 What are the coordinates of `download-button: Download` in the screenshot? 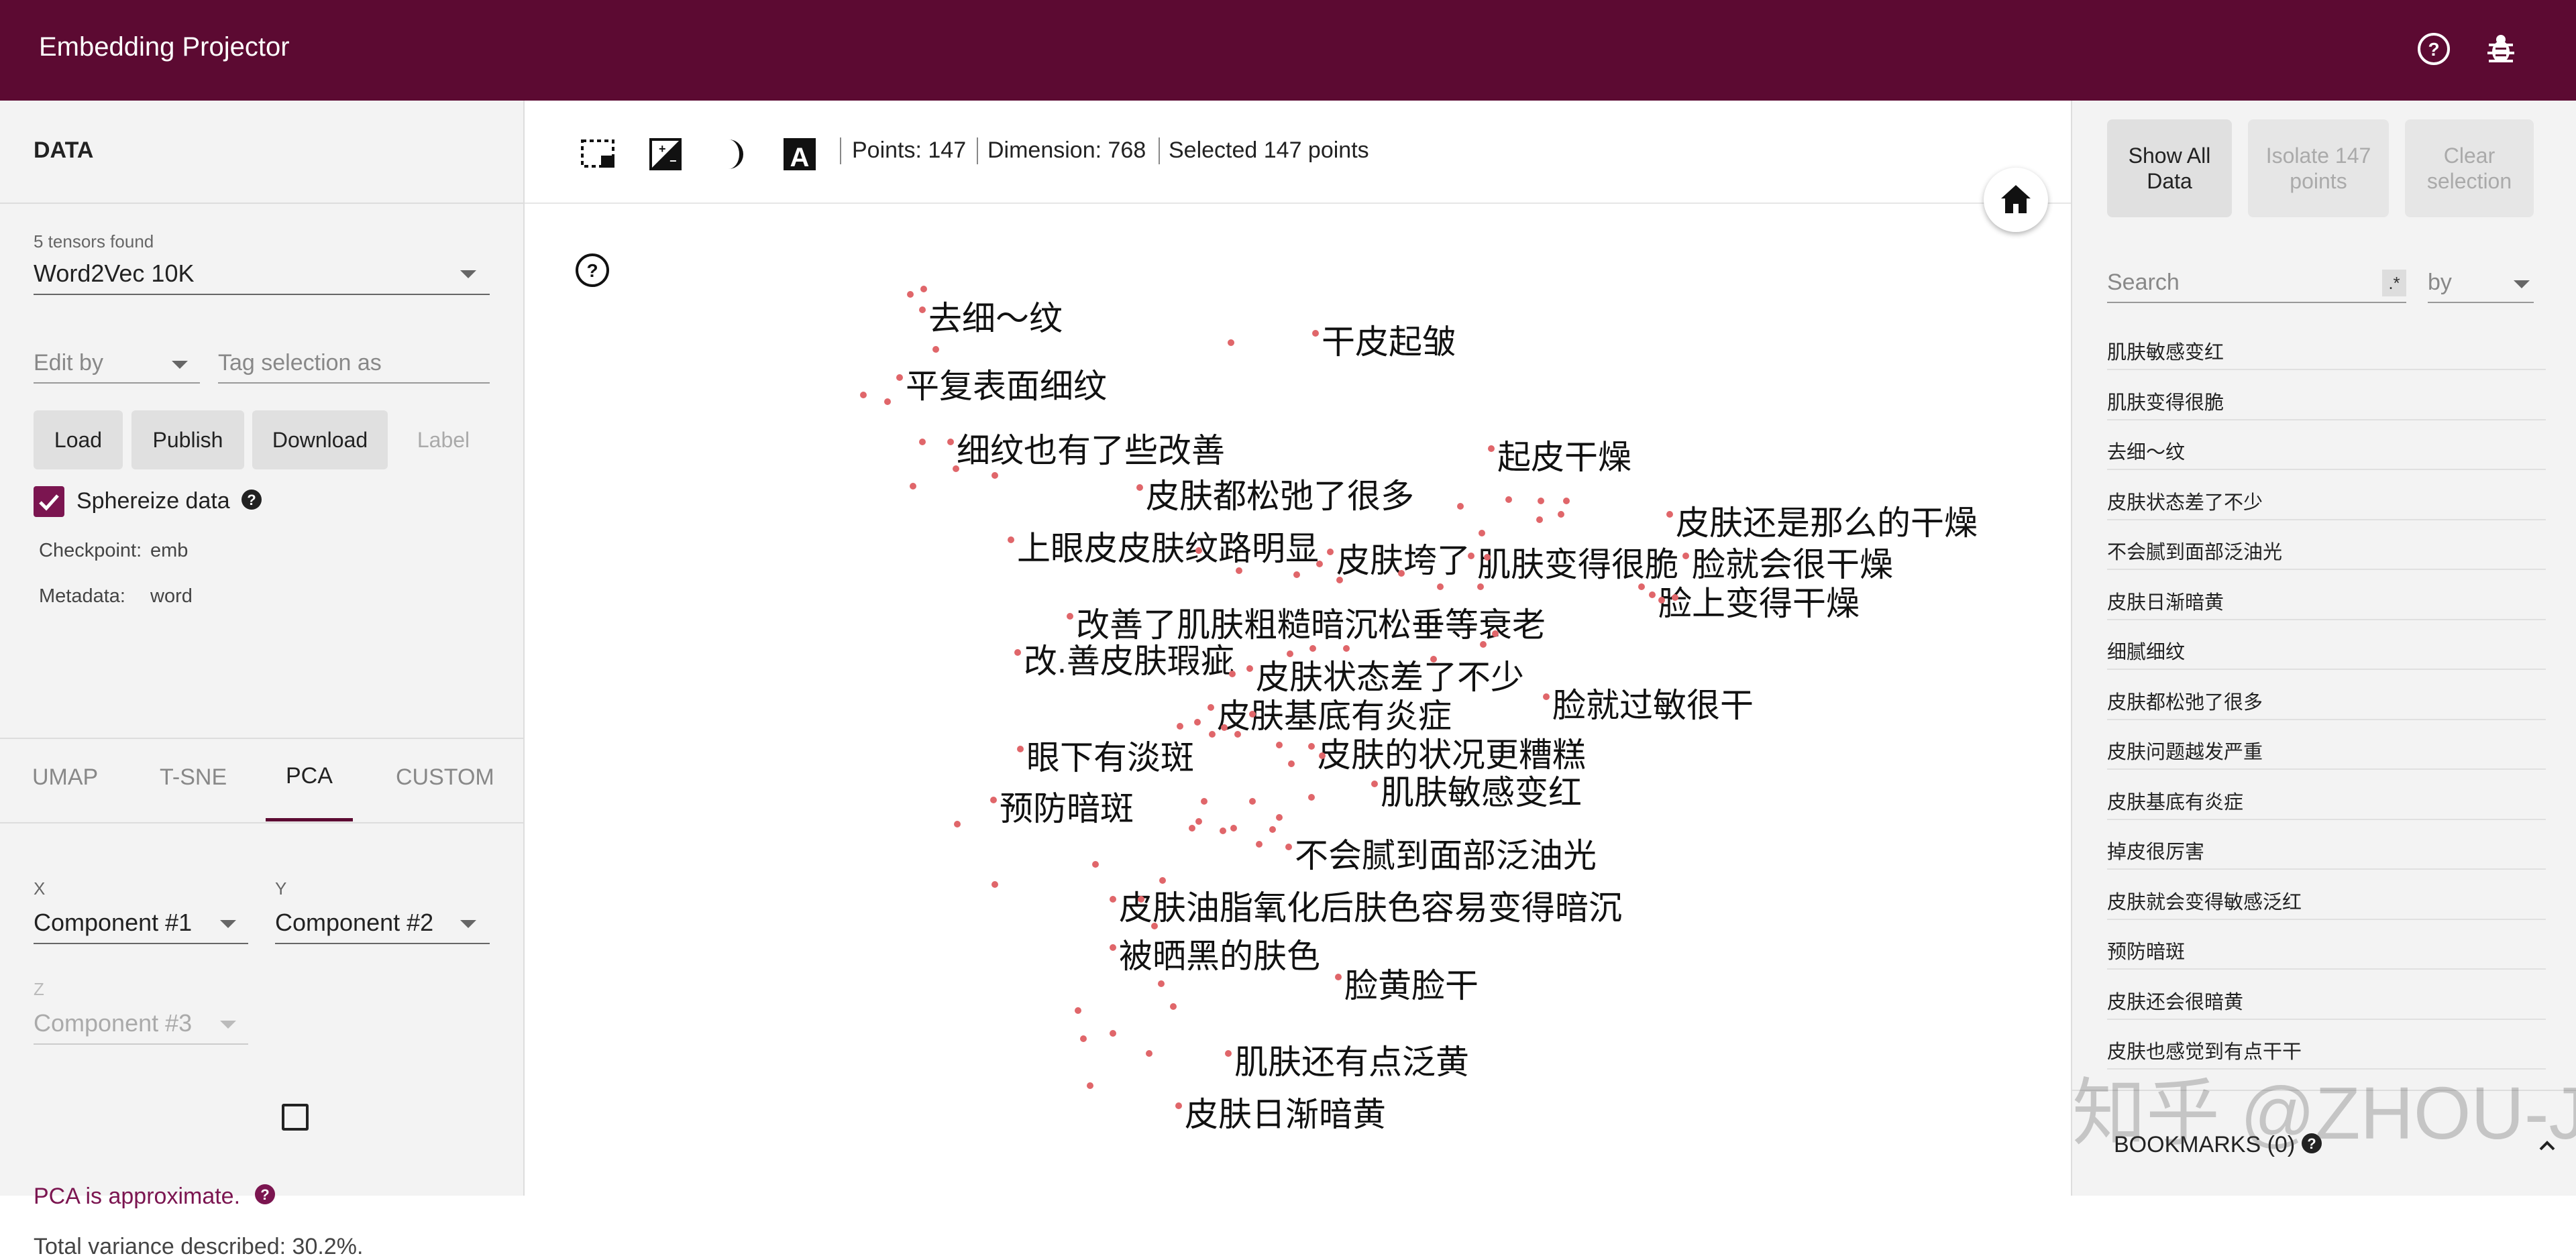 It's located at (320, 440).